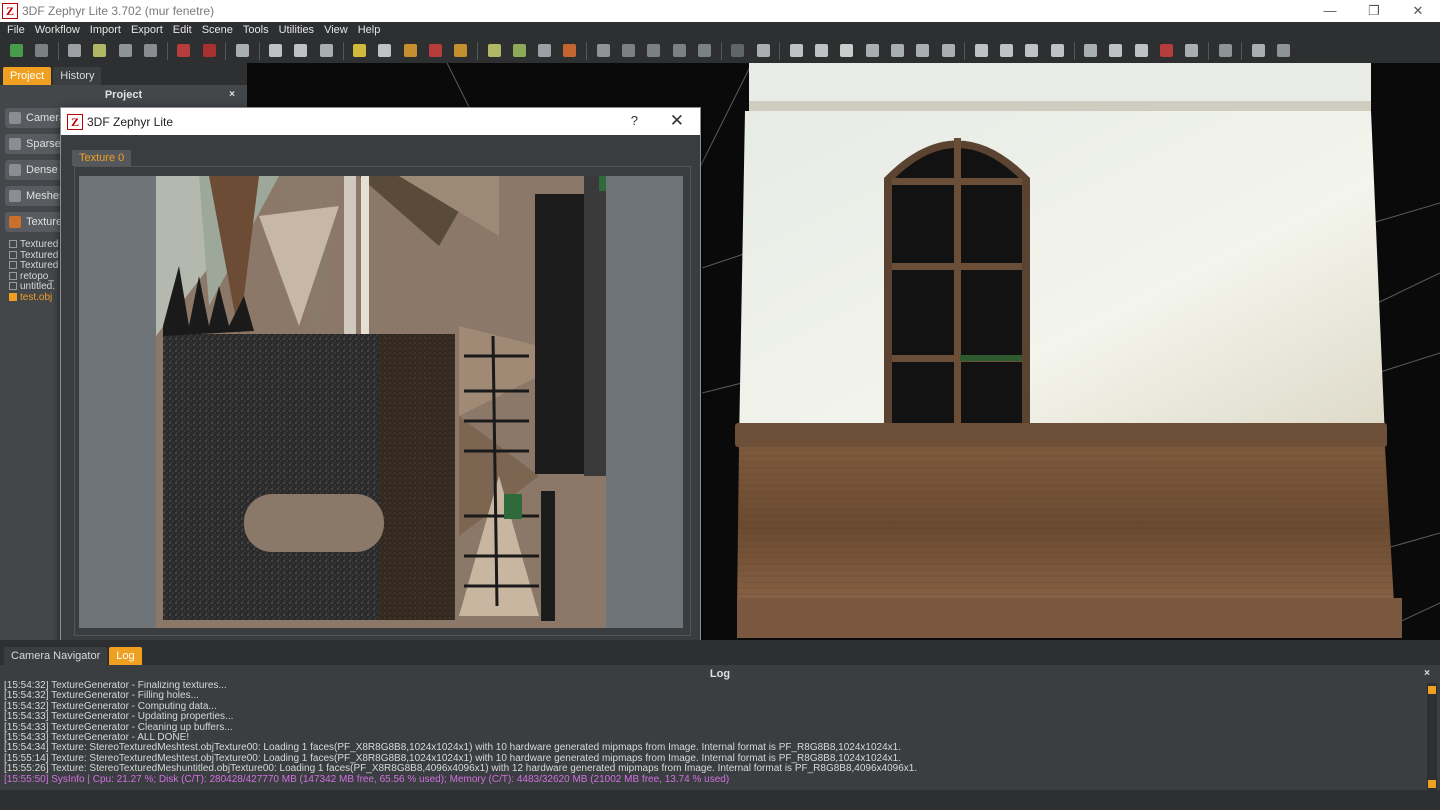  I want to click on node-cameras: Cameras, so click(35, 118).